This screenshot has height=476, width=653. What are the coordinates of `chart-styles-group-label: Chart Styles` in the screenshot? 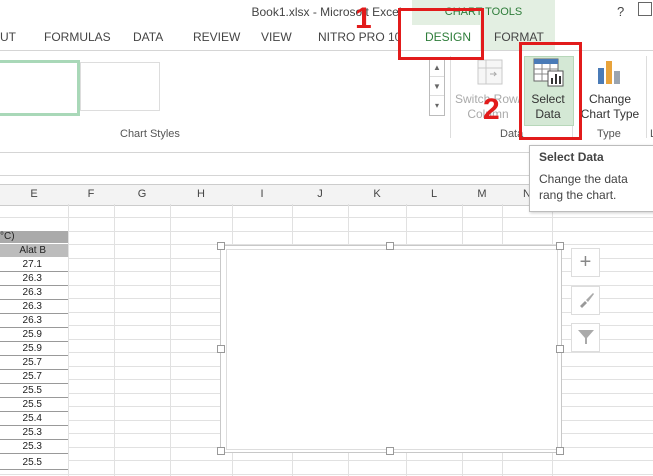 It's located at (150, 134).